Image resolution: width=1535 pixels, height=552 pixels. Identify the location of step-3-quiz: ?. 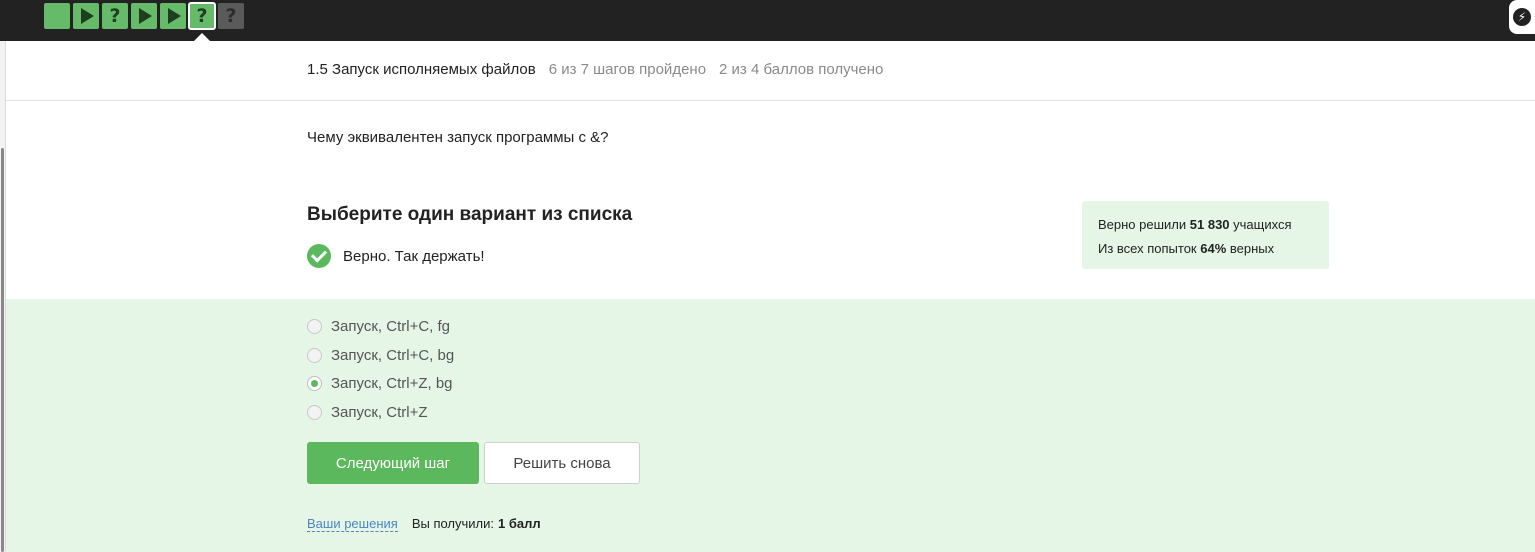
(115, 16).